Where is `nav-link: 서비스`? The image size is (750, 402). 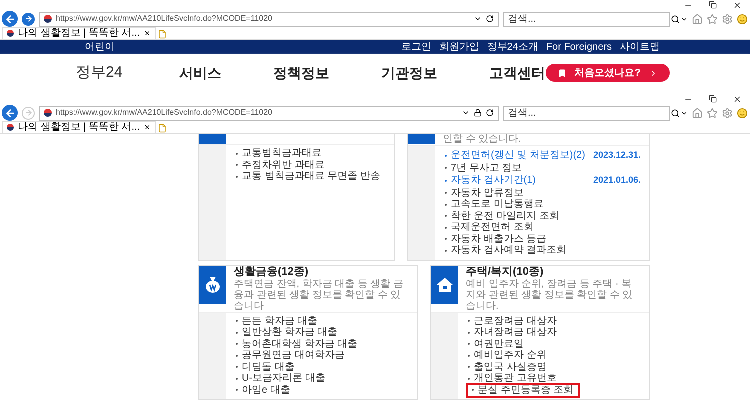
nav-link: 서비스 is located at coordinates (201, 73).